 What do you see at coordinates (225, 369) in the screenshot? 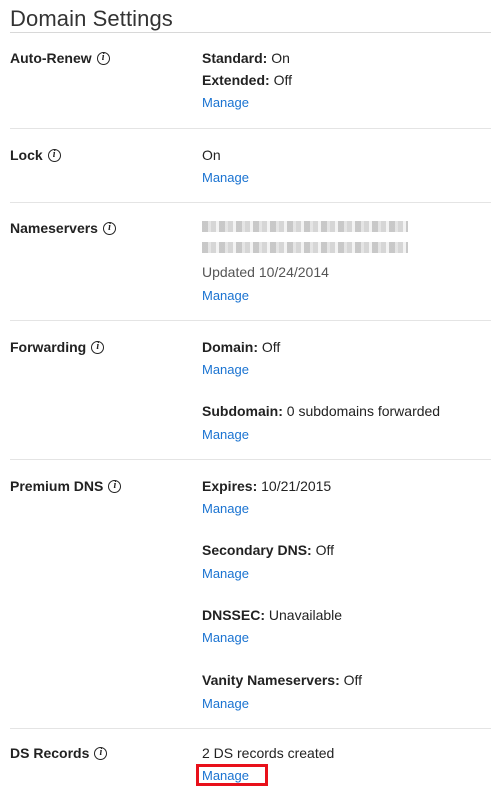
I see `forwarding-domain-manage-link: Manage` at bounding box center [225, 369].